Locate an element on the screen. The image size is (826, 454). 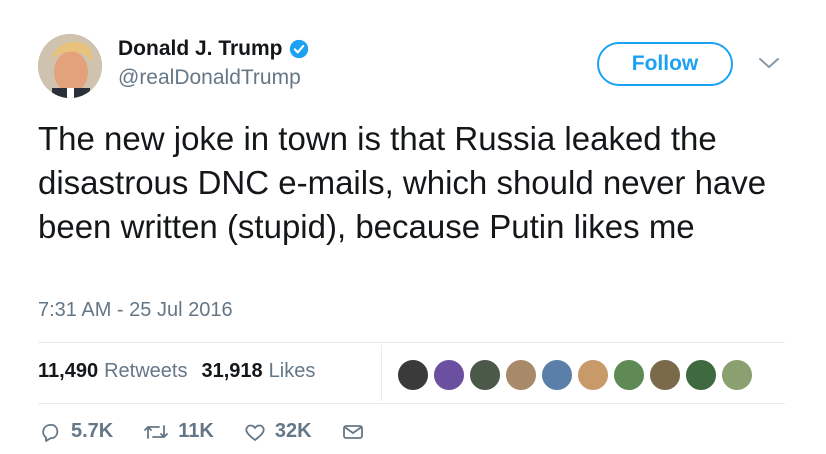
like-count: 32K is located at coordinates (293, 431).